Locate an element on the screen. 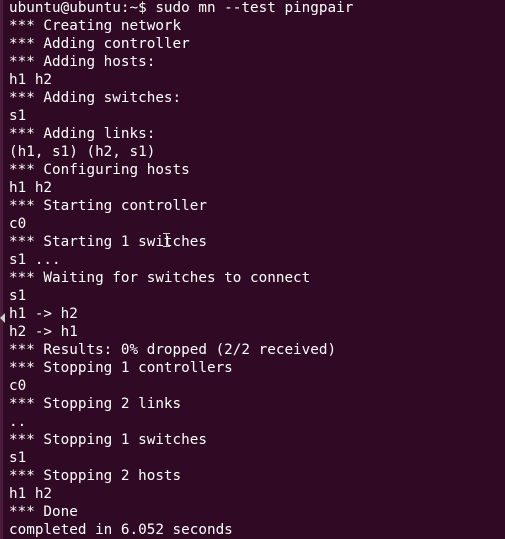 This screenshot has height=539, width=505. terminal-line: *** Stopping 1 switches is located at coordinates (108, 440).